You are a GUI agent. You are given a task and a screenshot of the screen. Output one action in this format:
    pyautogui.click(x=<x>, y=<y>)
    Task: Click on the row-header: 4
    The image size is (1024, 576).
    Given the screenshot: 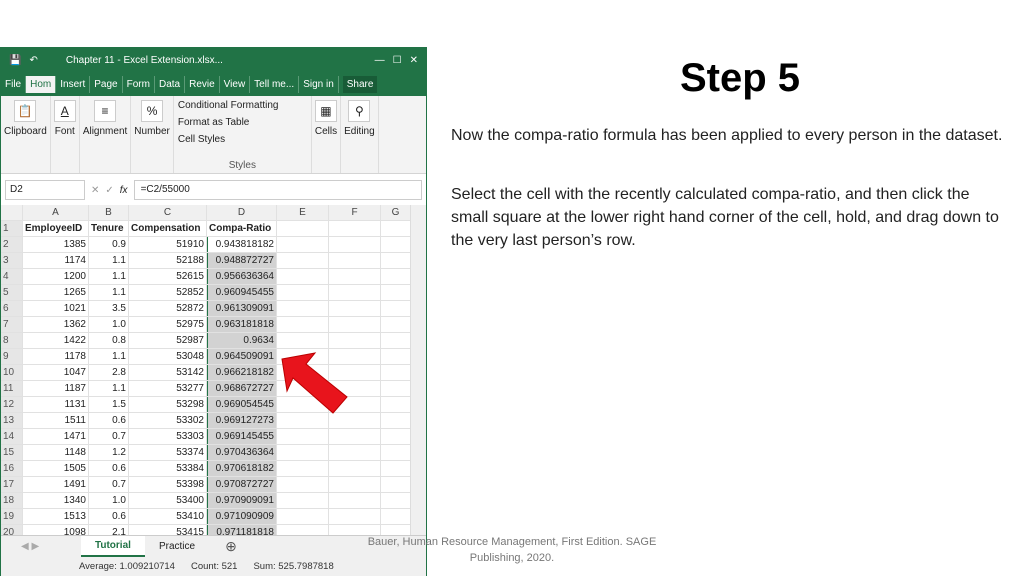 What is the action you would take?
    pyautogui.click(x=12, y=276)
    